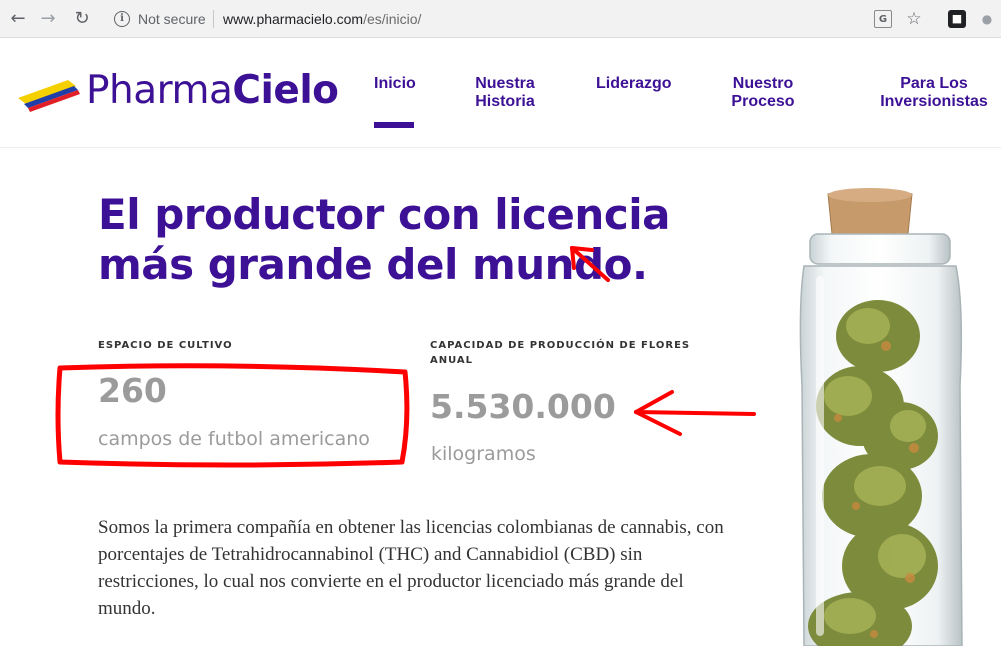  I want to click on brand-name-regular: Pharma, so click(159, 90).